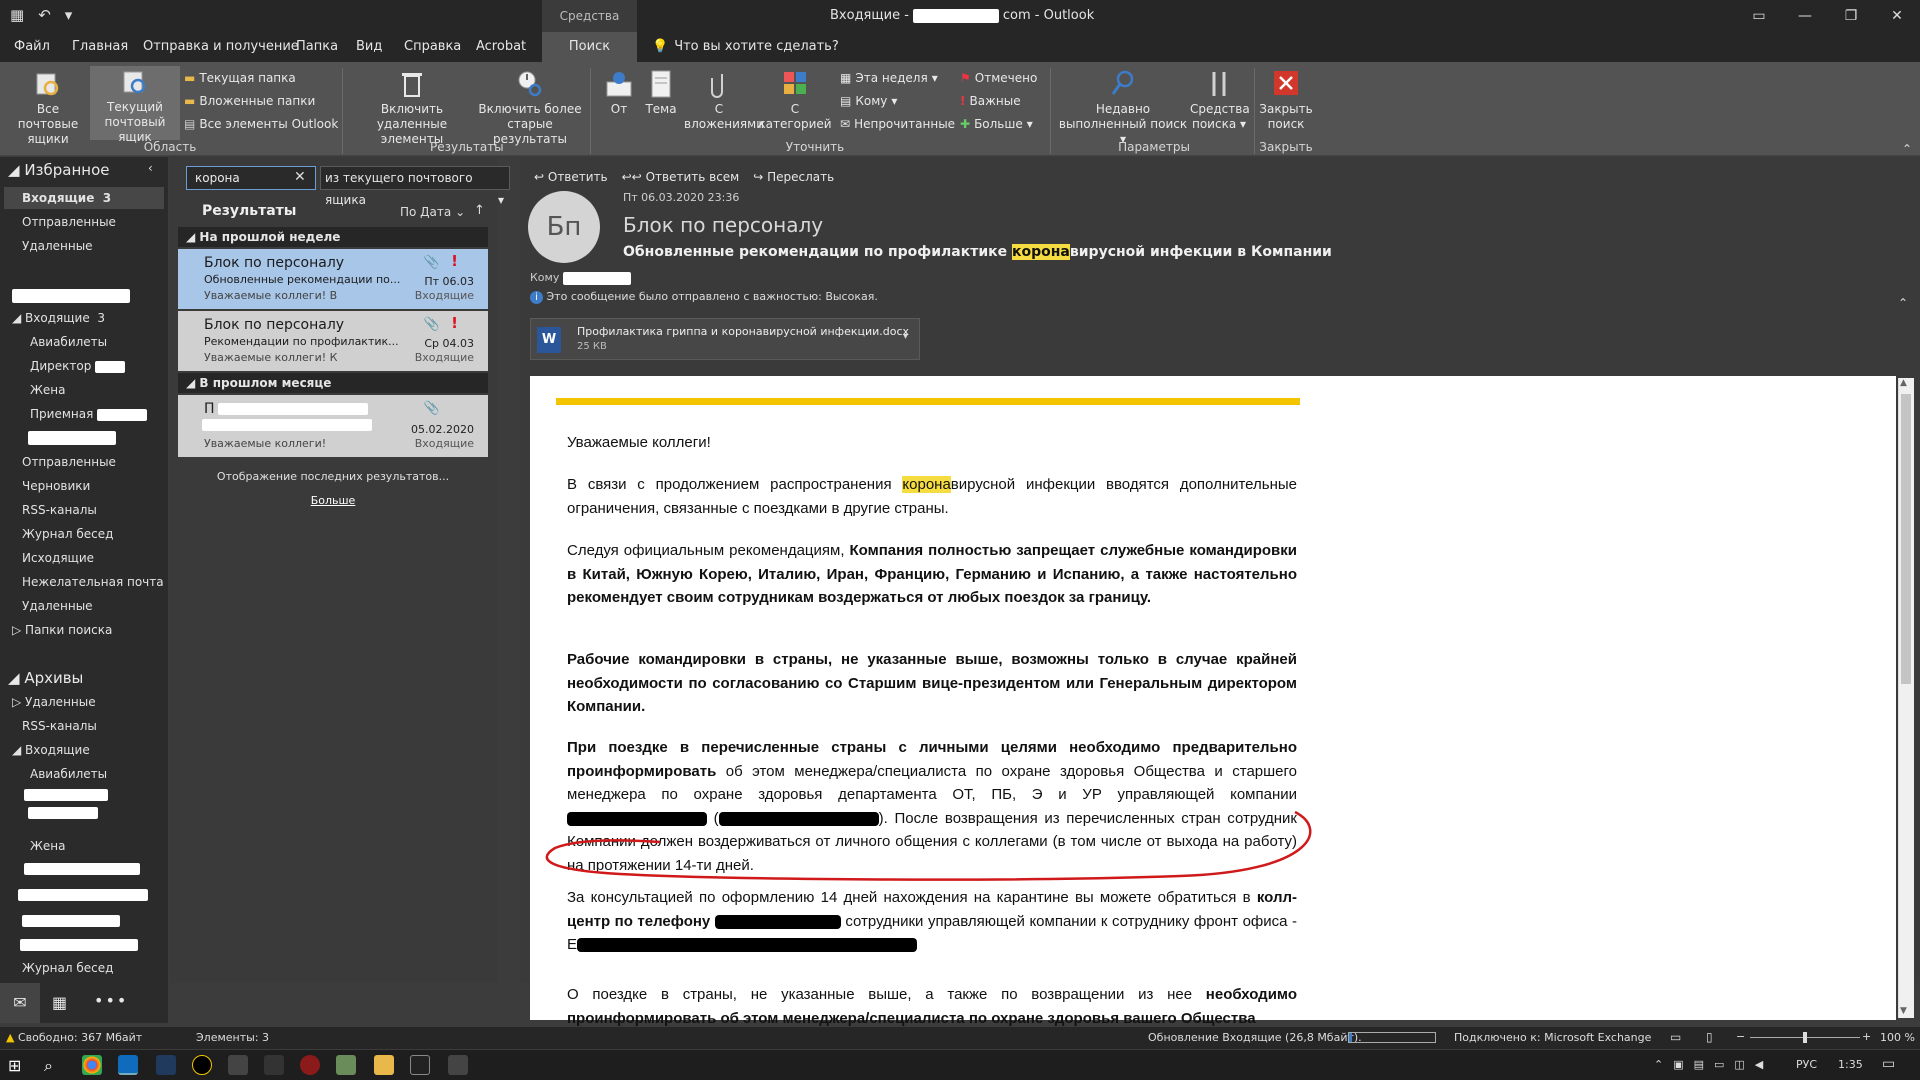  I want to click on fav-inbox: Входящие 3, so click(66, 198).